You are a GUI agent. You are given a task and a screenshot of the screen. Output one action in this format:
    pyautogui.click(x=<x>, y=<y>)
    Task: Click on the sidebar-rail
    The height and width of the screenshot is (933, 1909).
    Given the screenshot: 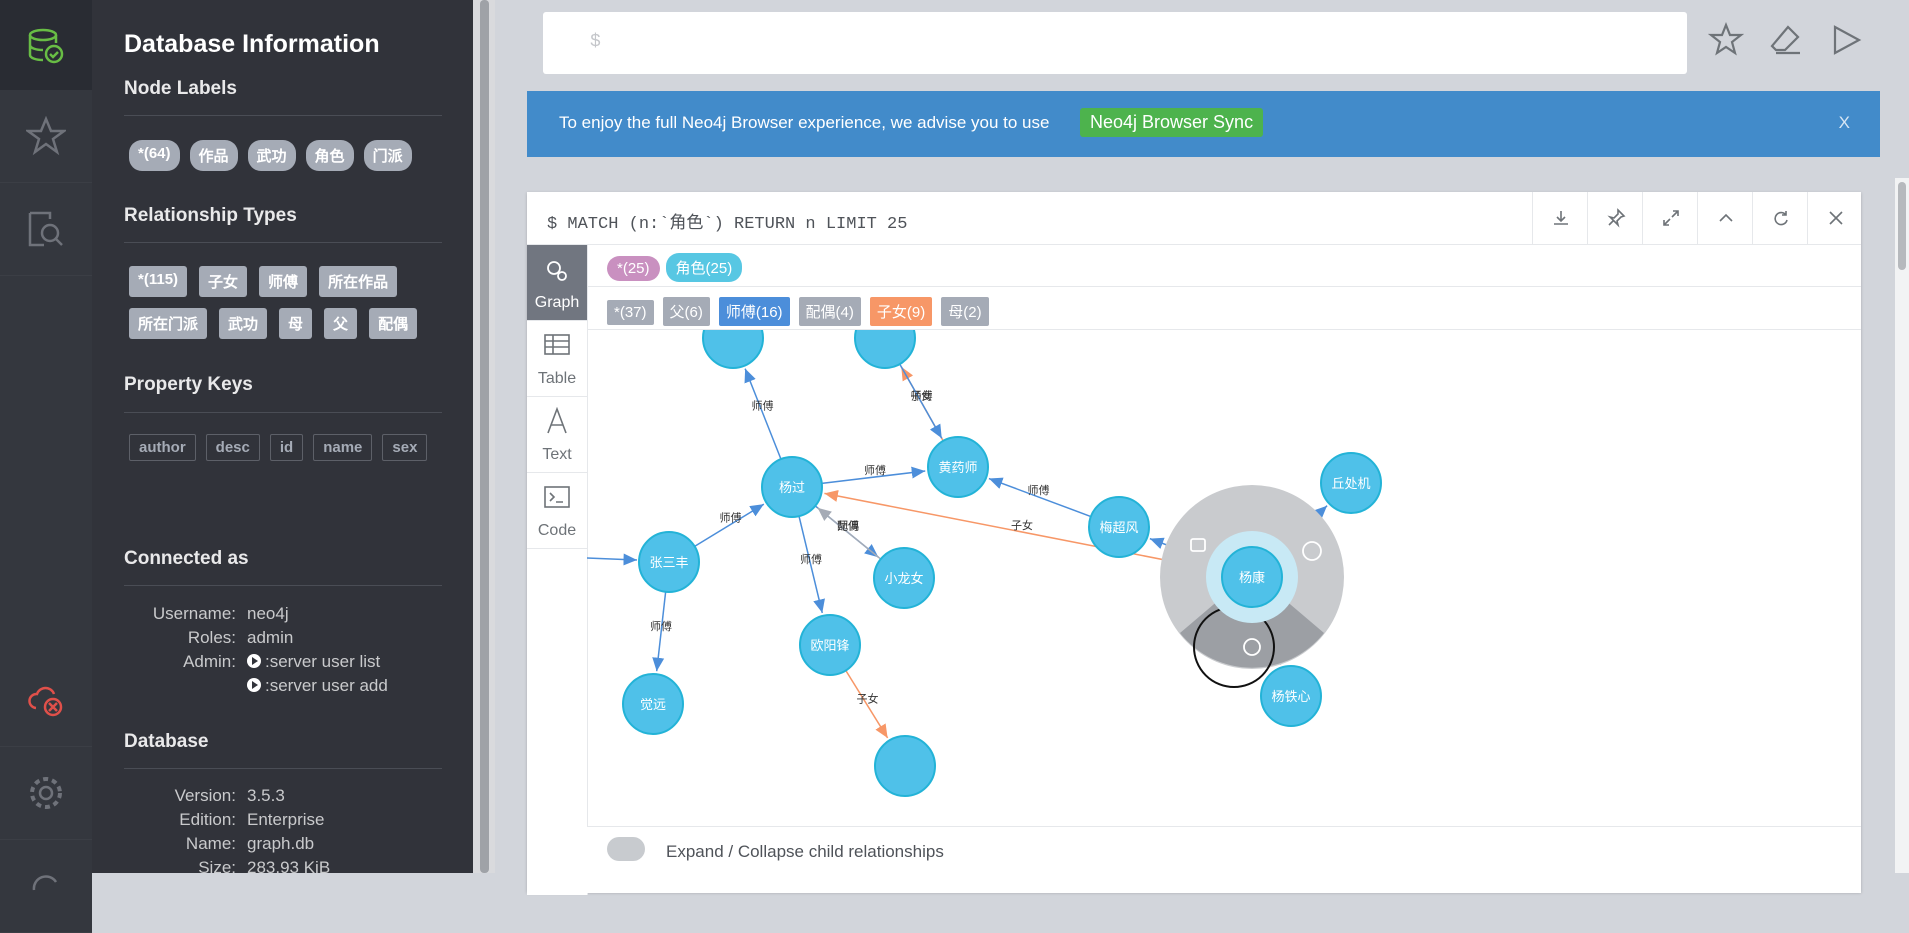 What is the action you would take?
    pyautogui.click(x=46, y=466)
    